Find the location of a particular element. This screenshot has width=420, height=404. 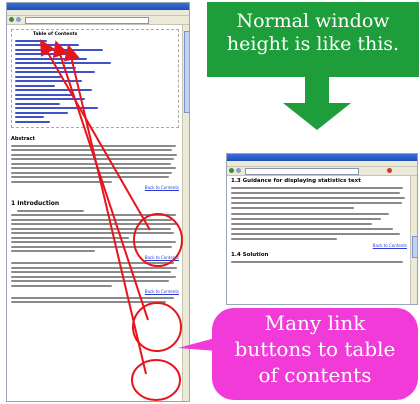

down-arrow-head is located at coordinates (317, 116).